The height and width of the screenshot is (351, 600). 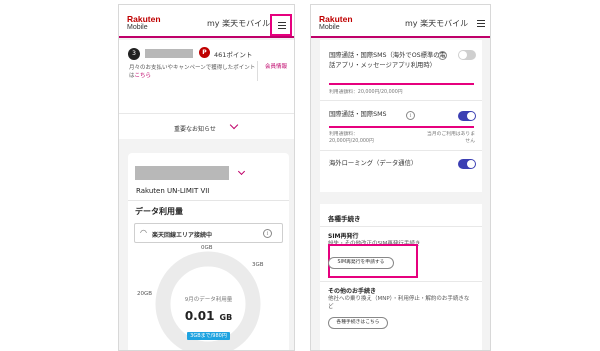 I want to click on intl-sms-limit-value: 20,000円/20,000円, so click(x=351, y=141).